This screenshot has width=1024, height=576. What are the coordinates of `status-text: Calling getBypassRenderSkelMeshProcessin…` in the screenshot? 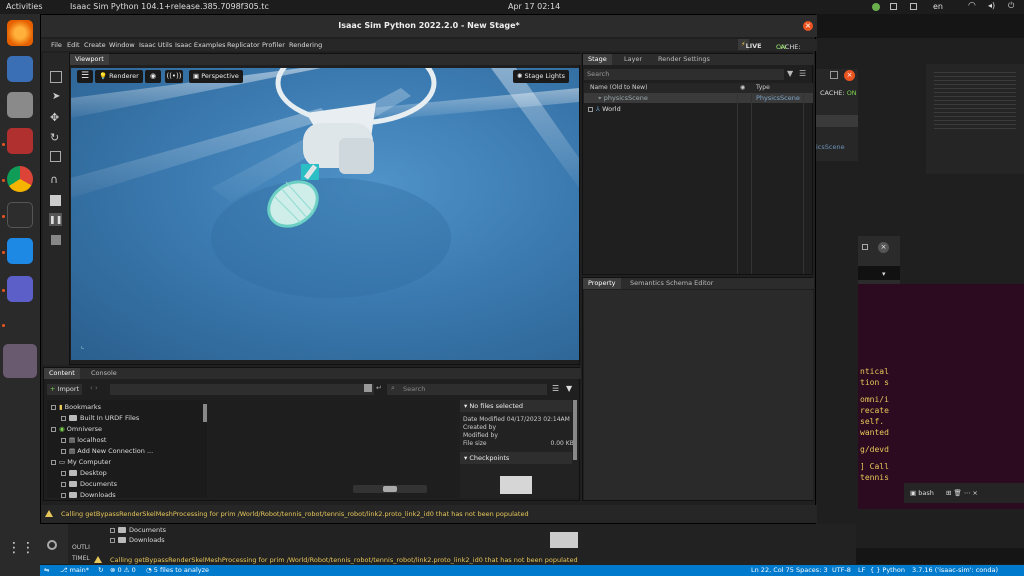 It's located at (295, 514).